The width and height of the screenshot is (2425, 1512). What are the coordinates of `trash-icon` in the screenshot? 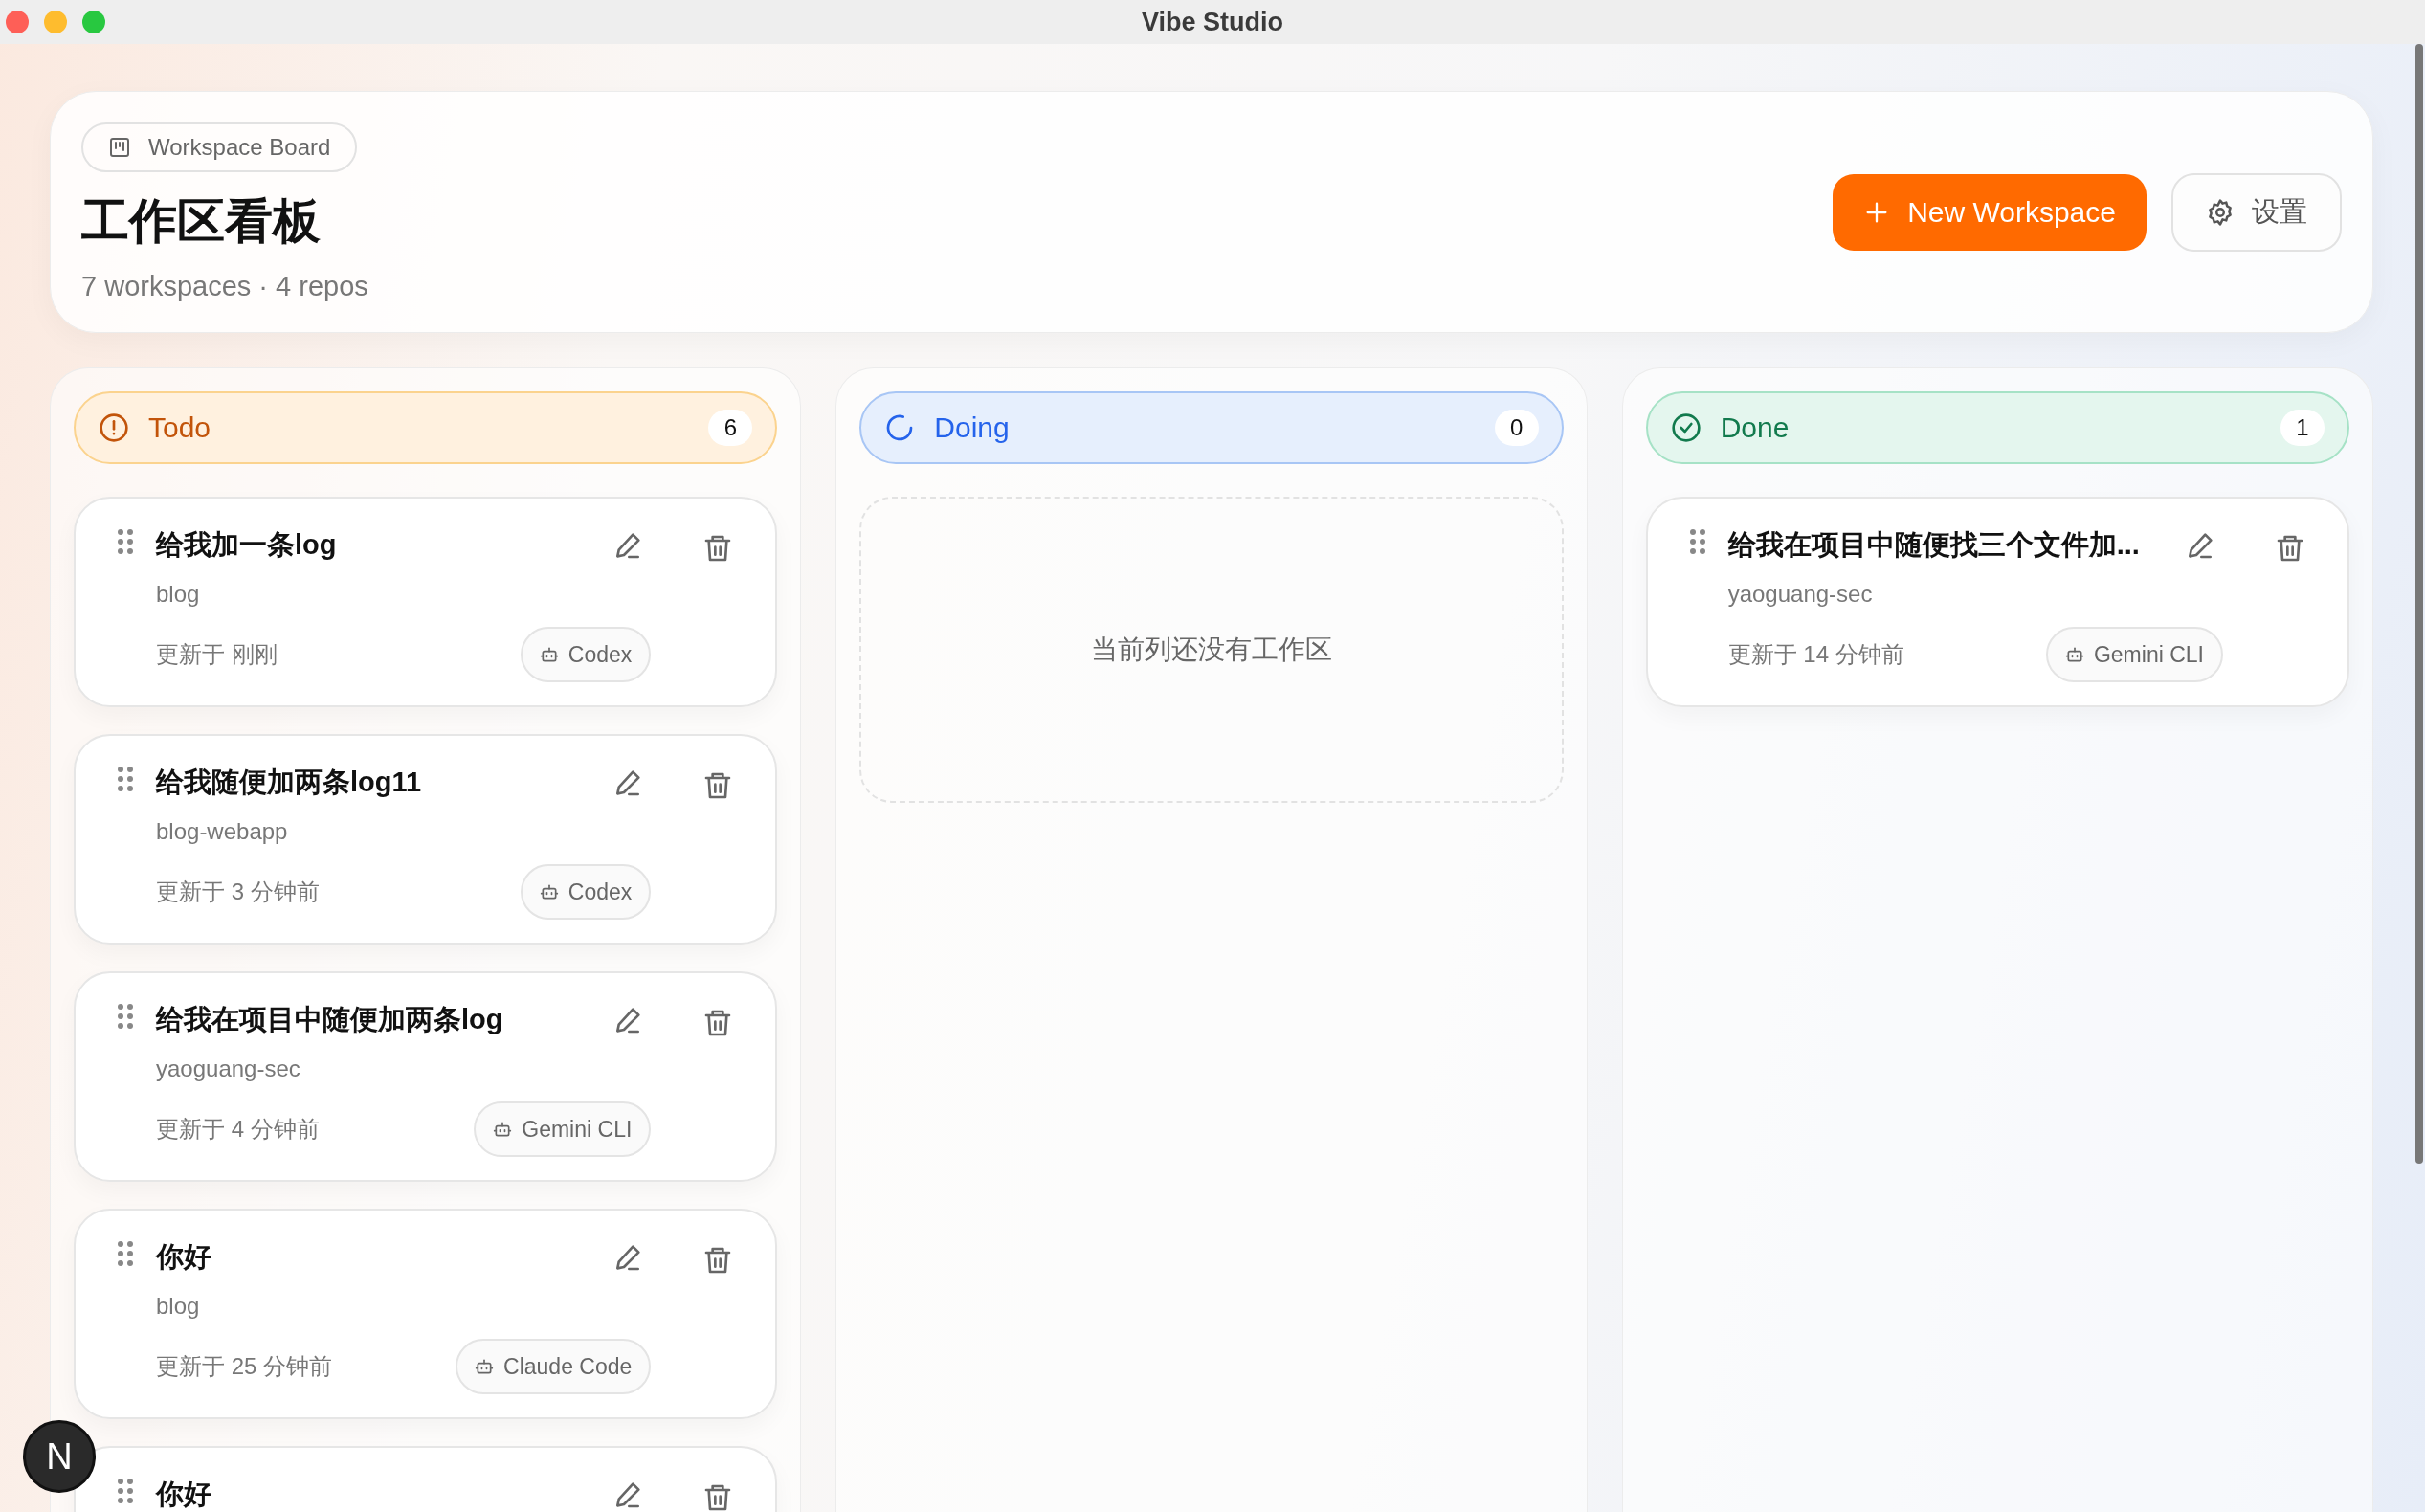 It's located at (2290, 548).